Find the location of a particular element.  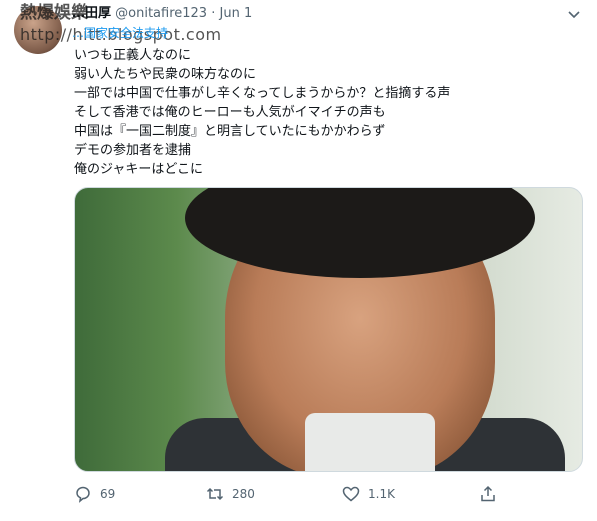

retweet-count: 280 is located at coordinates (243, 494).